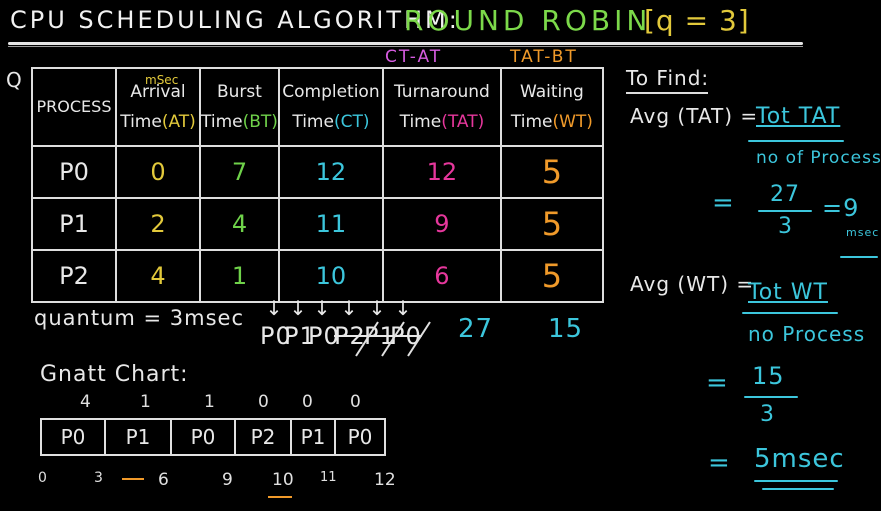  Describe the element at coordinates (807, 334) in the screenshot. I see `no-of-process-2: no Process` at that location.